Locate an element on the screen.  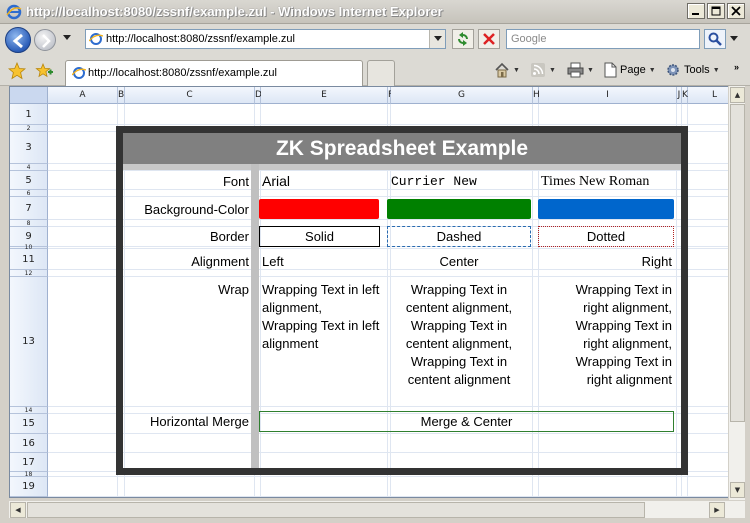
address-bar: http://localhost:8080/zssnf/example.zul is located at coordinates (265, 39).